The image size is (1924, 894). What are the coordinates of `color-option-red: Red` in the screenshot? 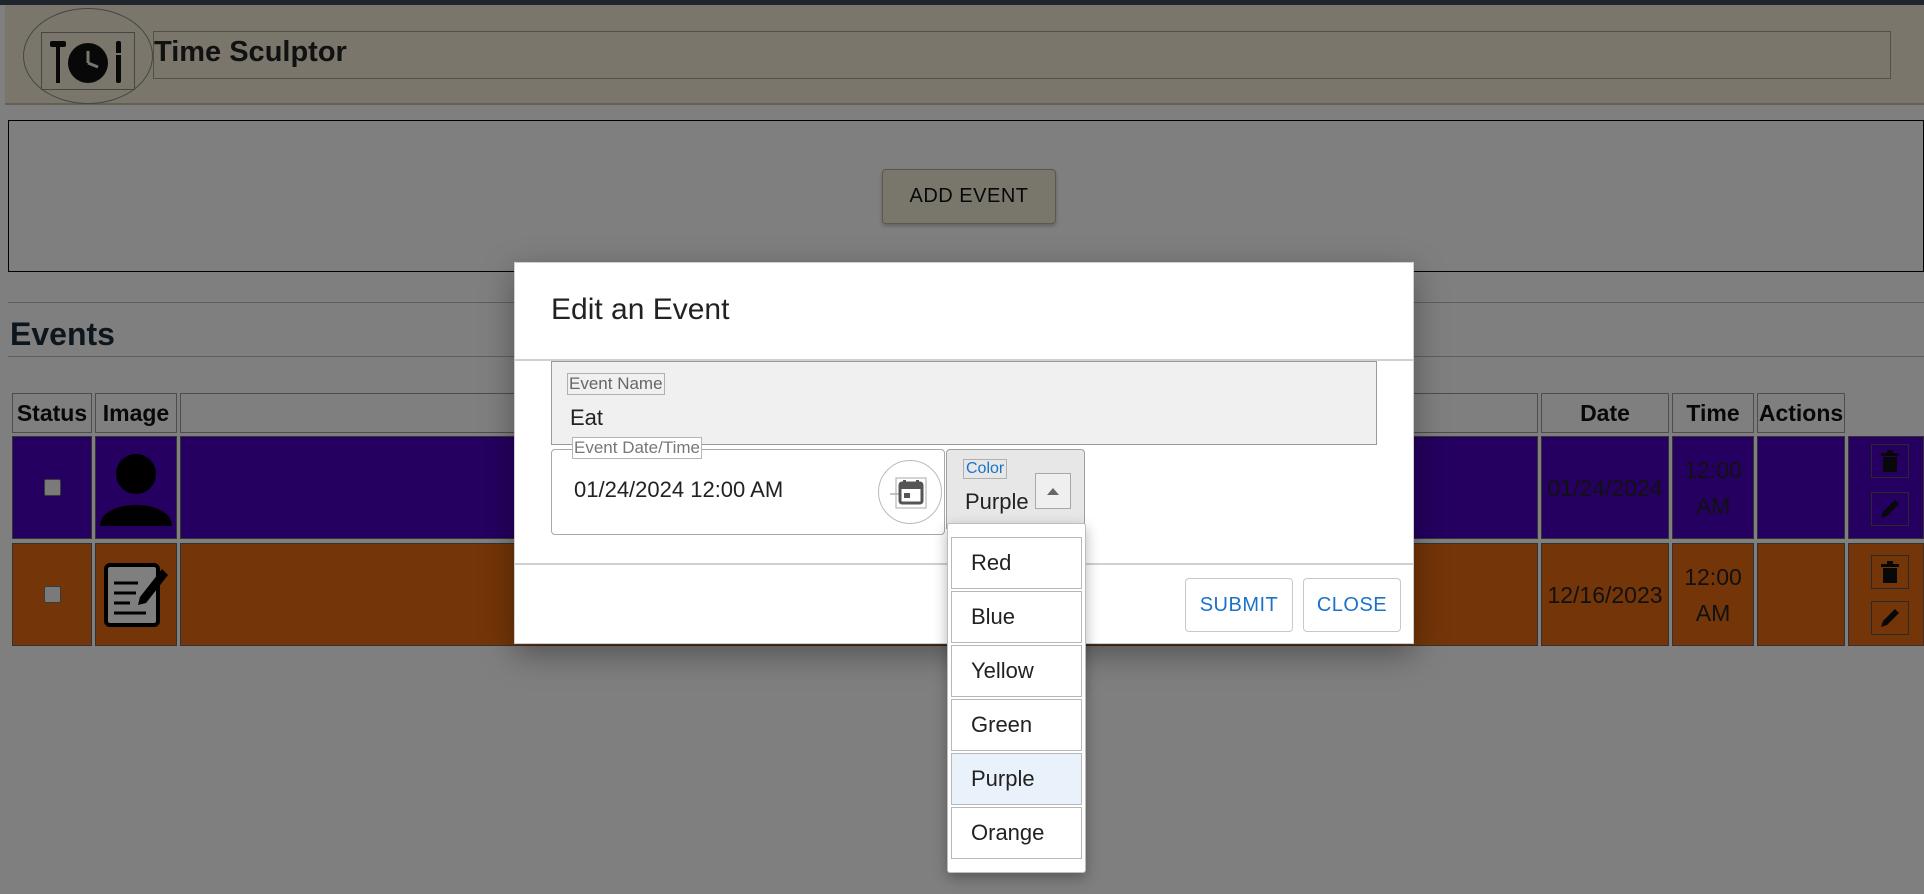 It's located at (1016, 563).